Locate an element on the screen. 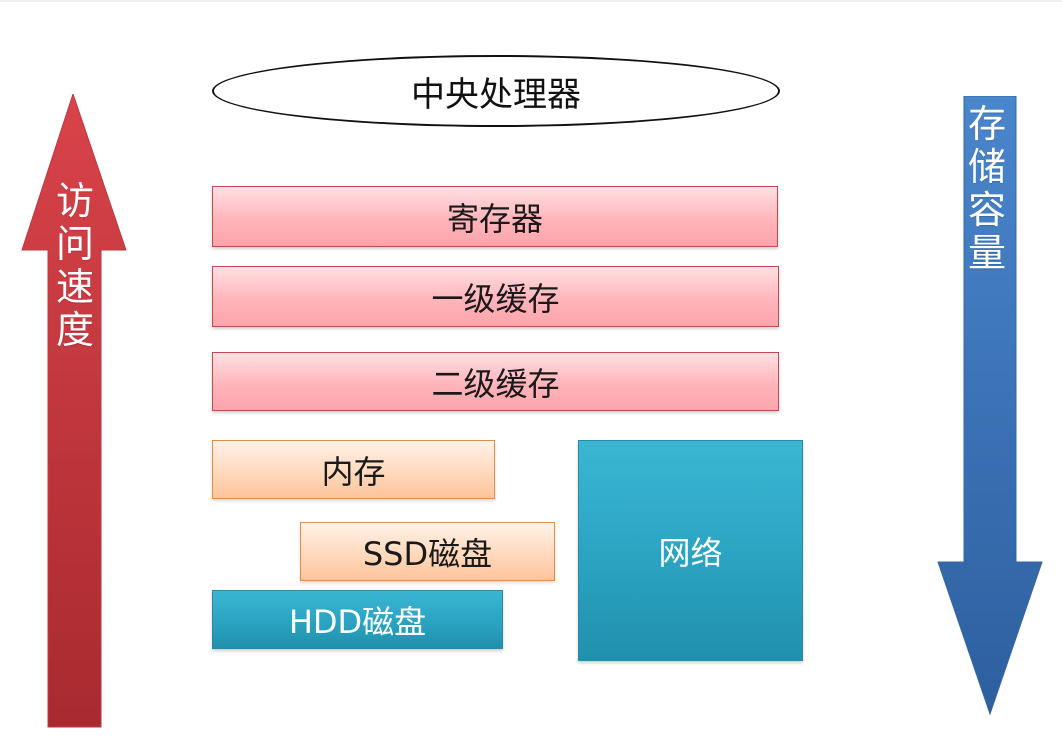 This screenshot has width=1062, height=750. network-layer: 网络 is located at coordinates (690, 550).